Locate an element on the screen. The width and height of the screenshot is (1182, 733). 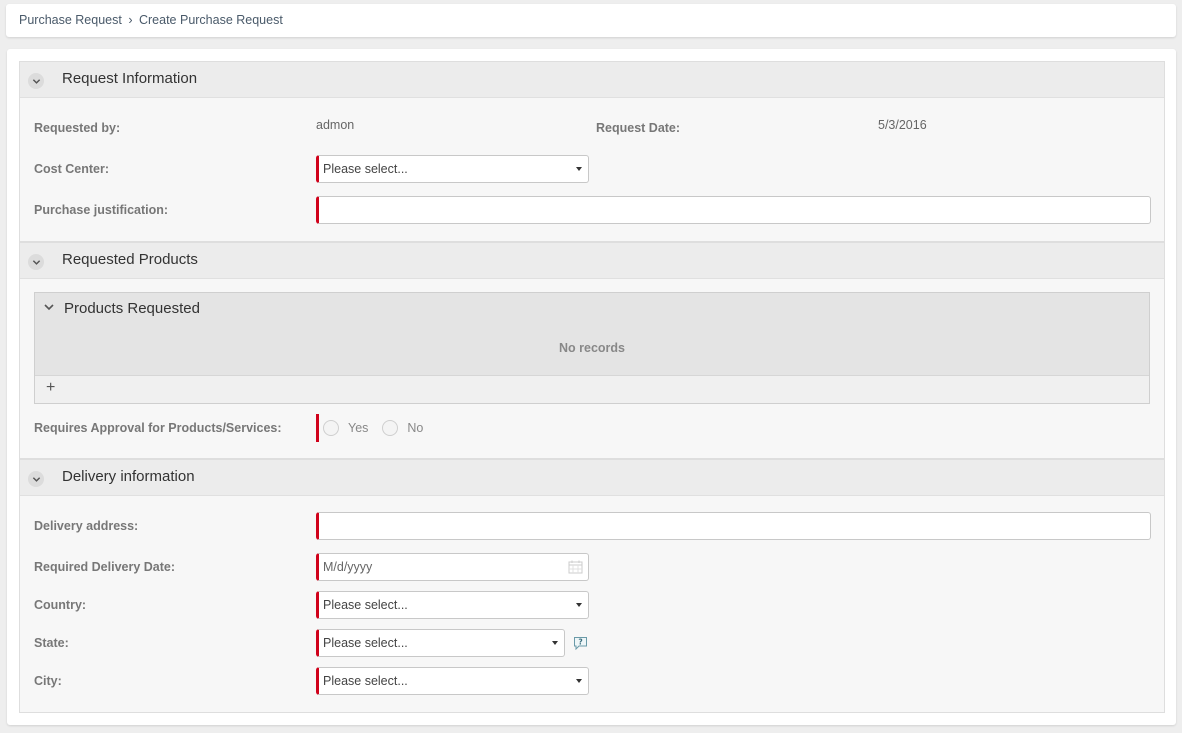
no-records-text: No records is located at coordinates (592, 348).